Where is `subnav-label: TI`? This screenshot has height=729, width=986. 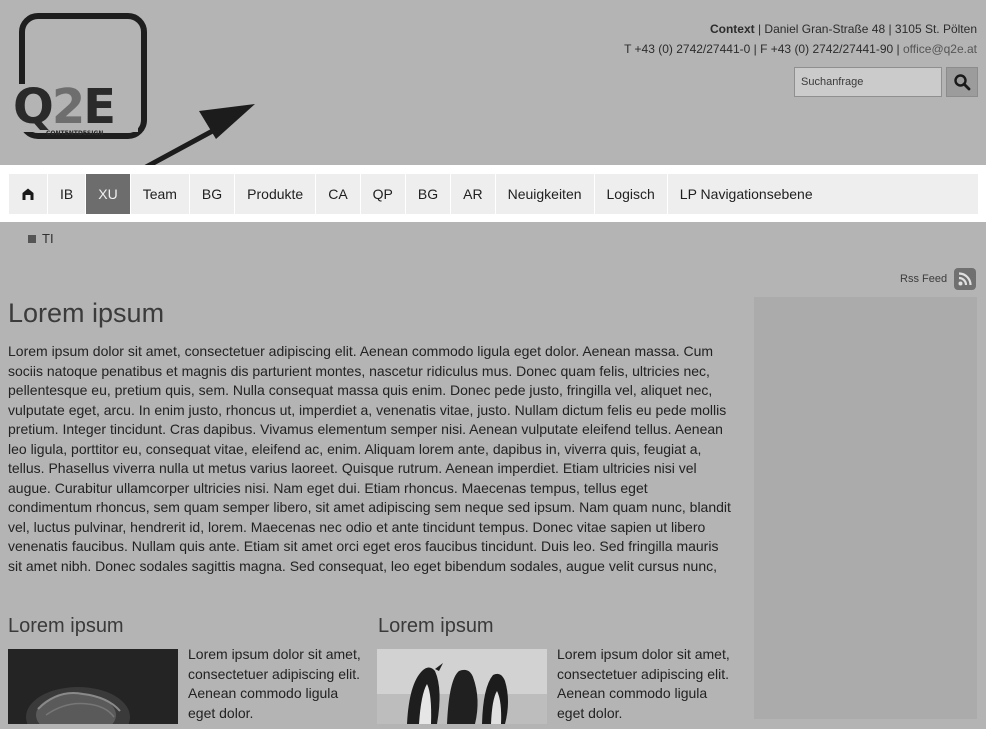
subnav-label: TI is located at coordinates (48, 238).